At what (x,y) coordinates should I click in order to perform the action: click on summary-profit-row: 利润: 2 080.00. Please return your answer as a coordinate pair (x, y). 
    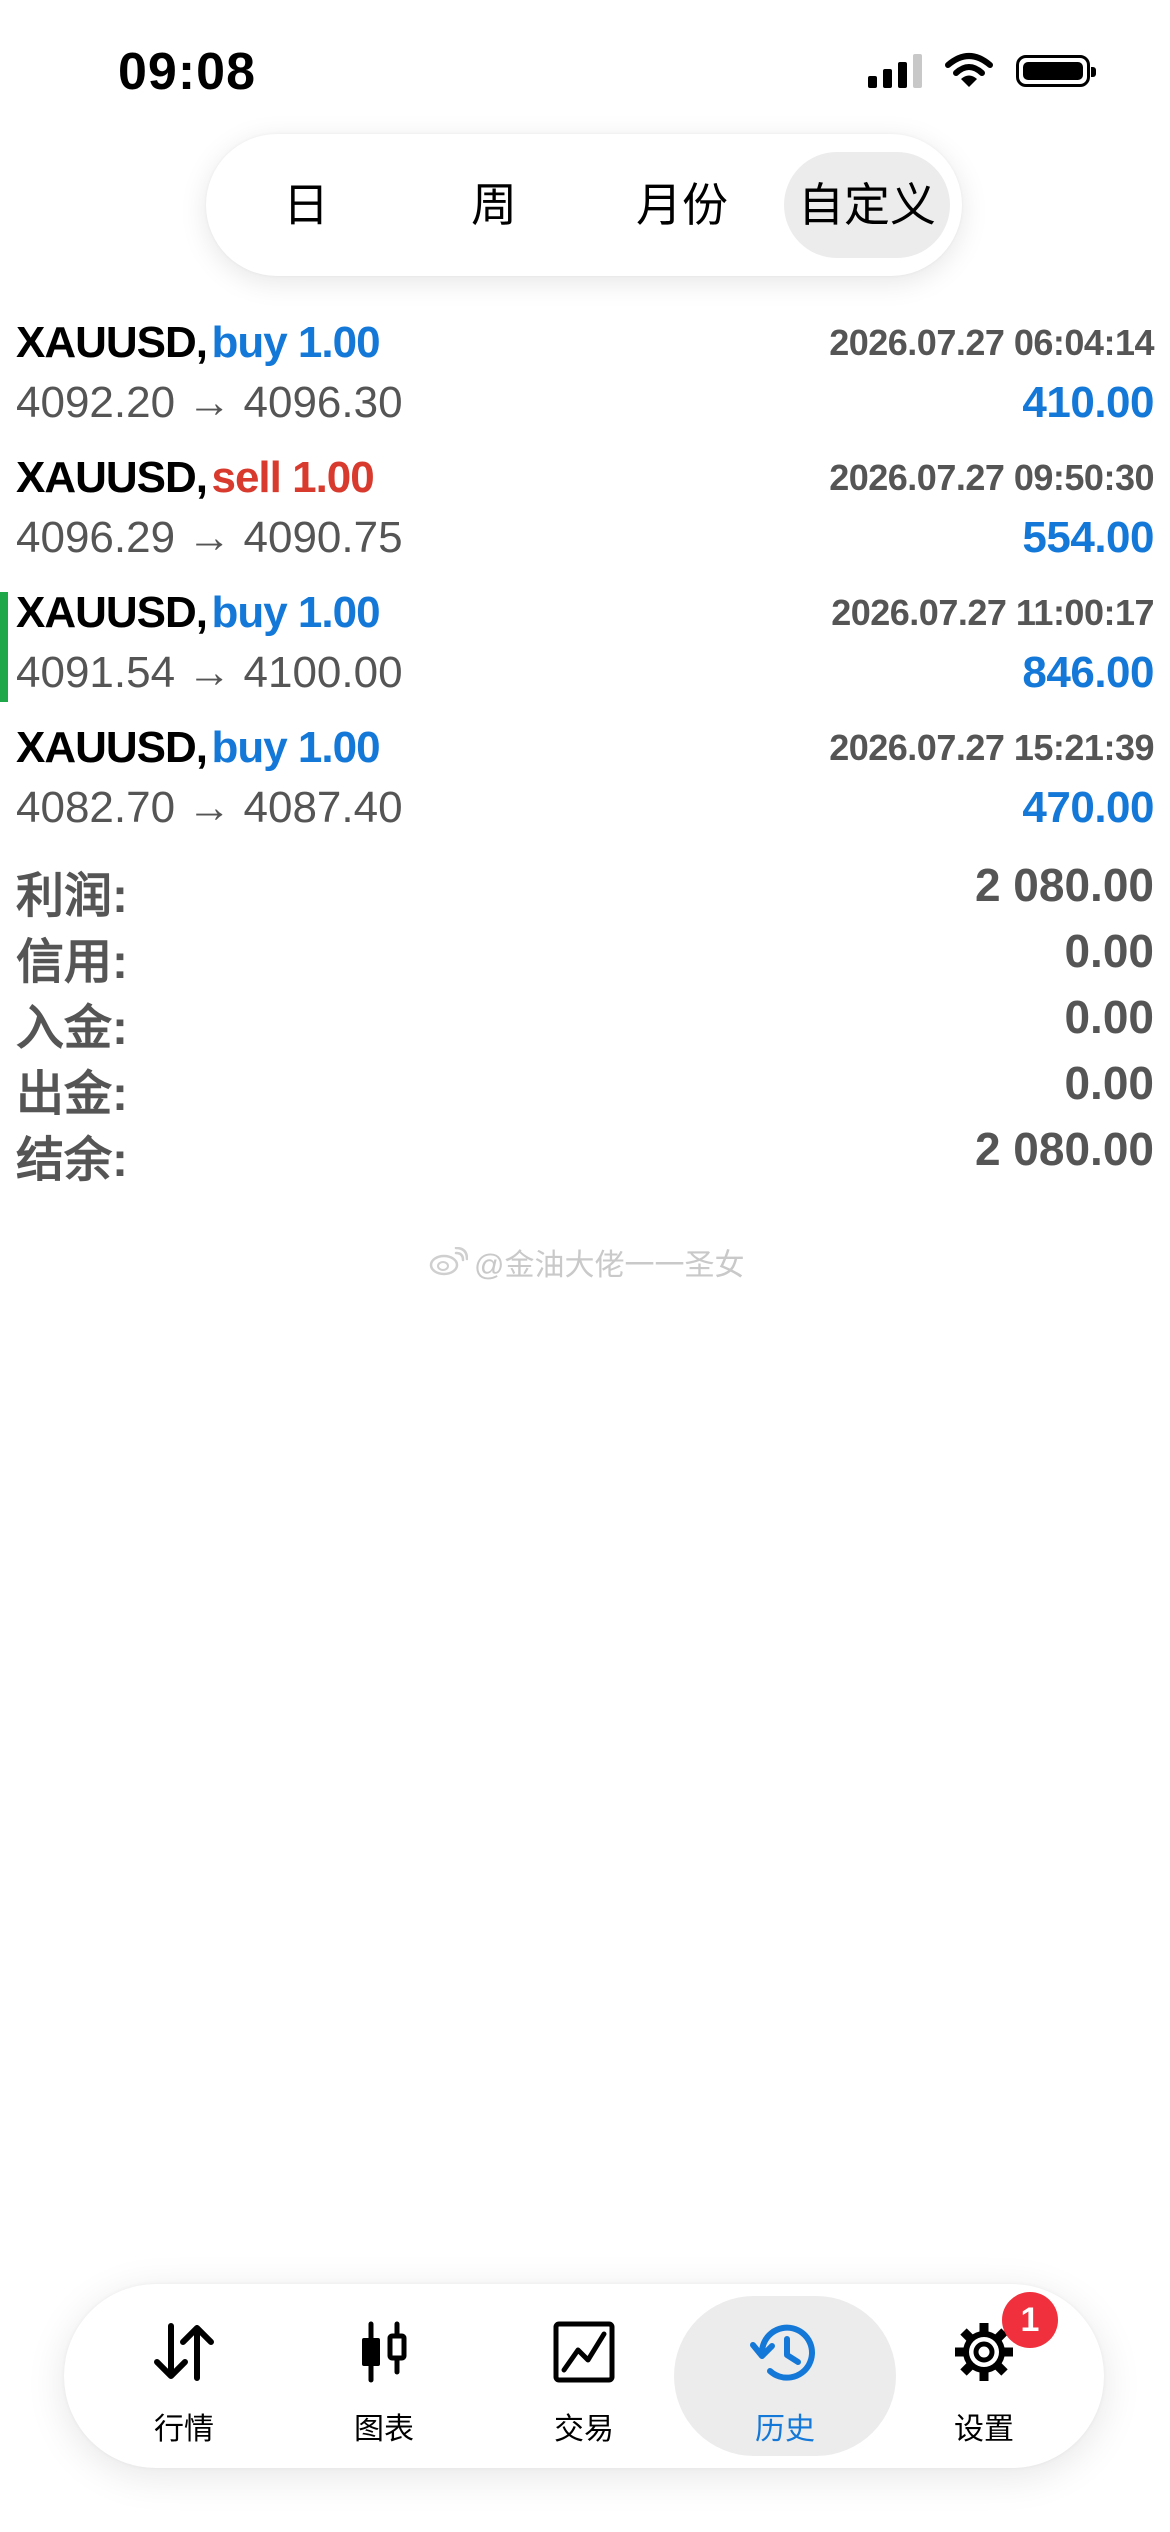
    Looking at the image, I should click on (585, 889).